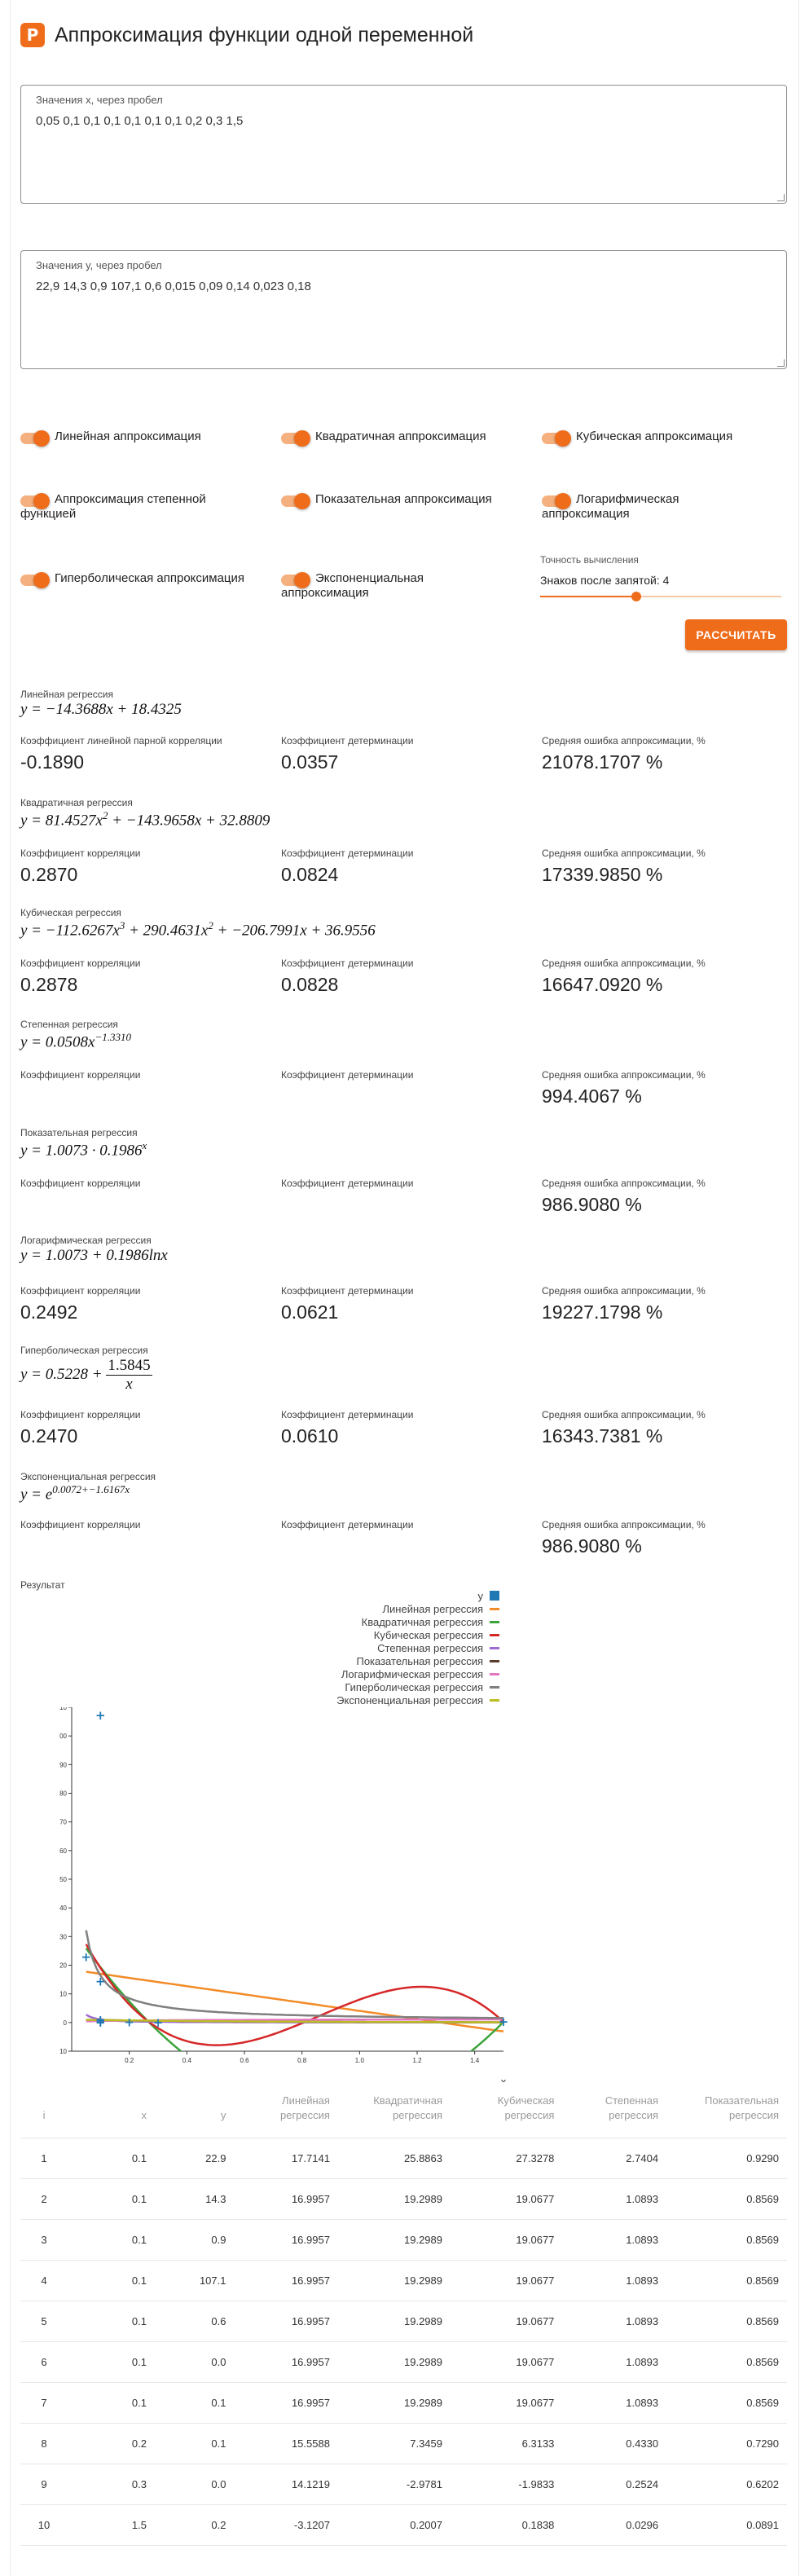 The image size is (809, 2576). What do you see at coordinates (94, 1255) in the screenshot?
I see `regression-formula: y = 1.0073 + 0.1986lnx` at bounding box center [94, 1255].